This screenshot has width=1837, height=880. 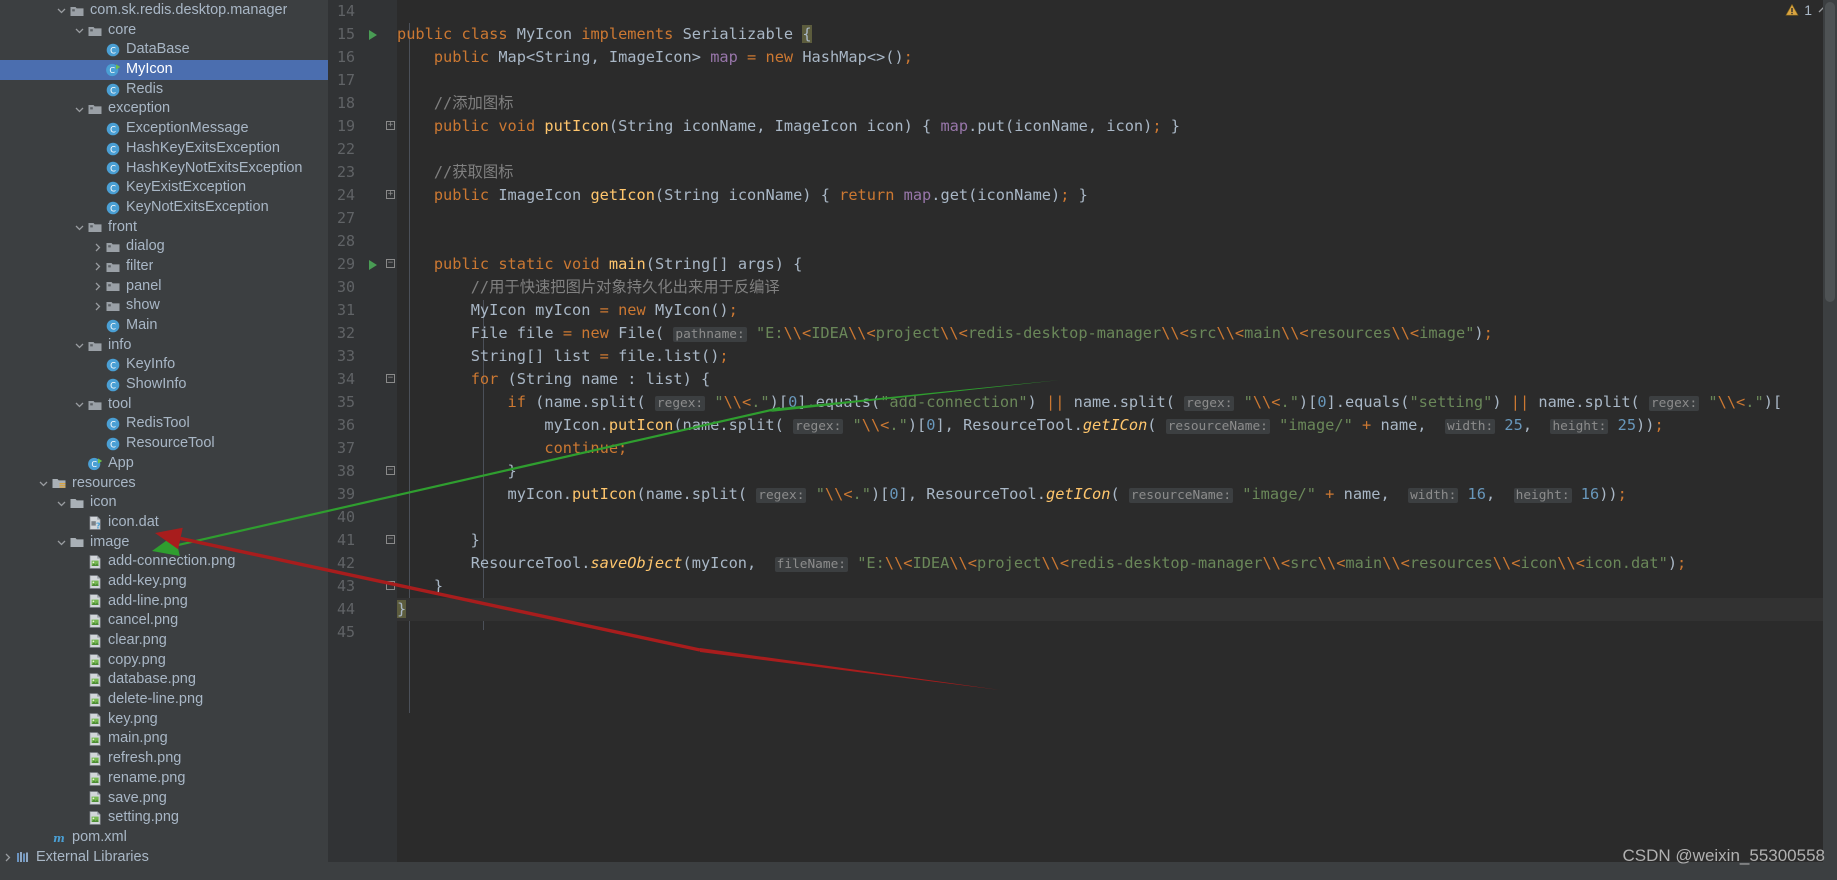 What do you see at coordinates (164, 228) in the screenshot?
I see `tree-item-front: front` at bounding box center [164, 228].